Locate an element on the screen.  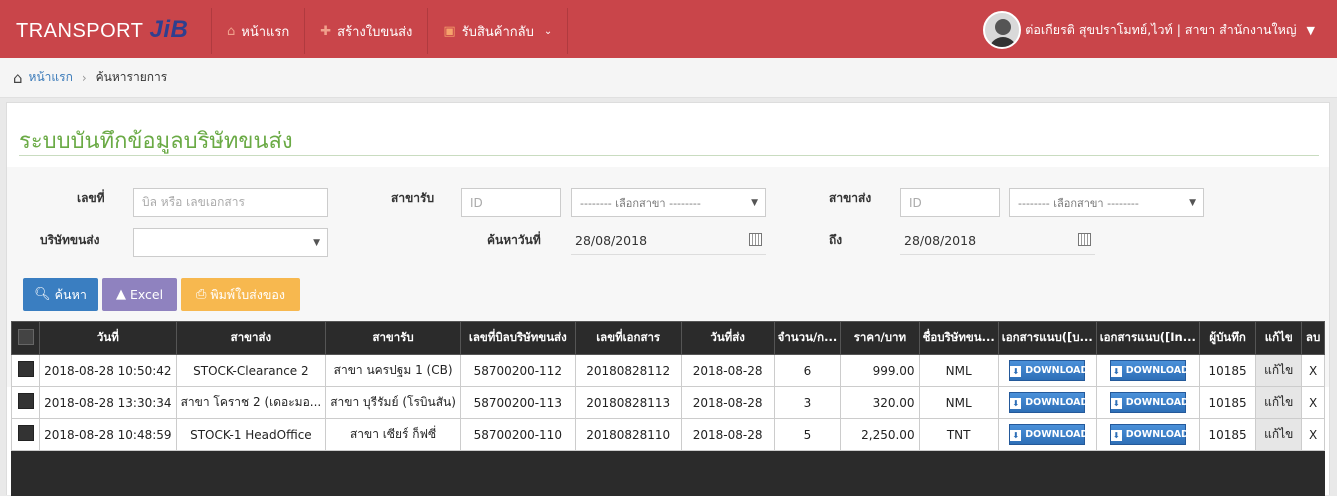
col-delete: ลบ is located at coordinates (1313, 338).